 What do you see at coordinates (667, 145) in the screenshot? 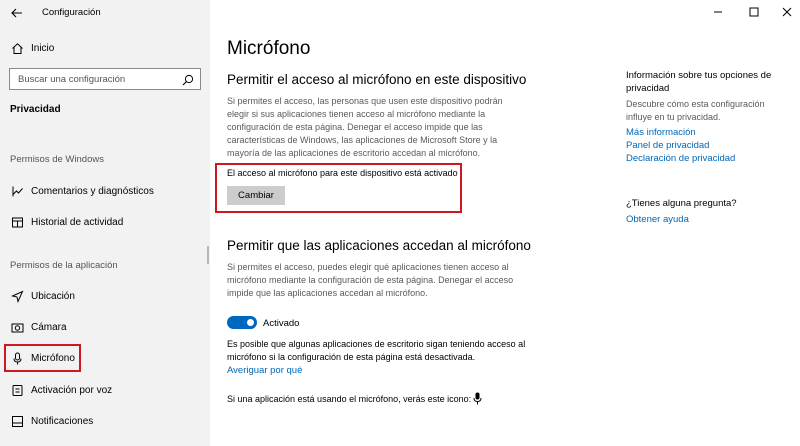
I see `privacy-dashboard-link: Panel de privacidad` at bounding box center [667, 145].